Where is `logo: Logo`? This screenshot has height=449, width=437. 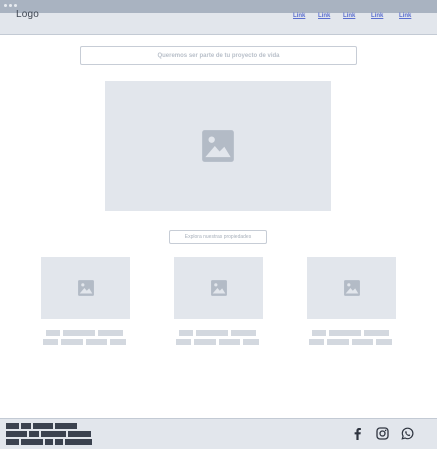 logo: Logo is located at coordinates (27, 14).